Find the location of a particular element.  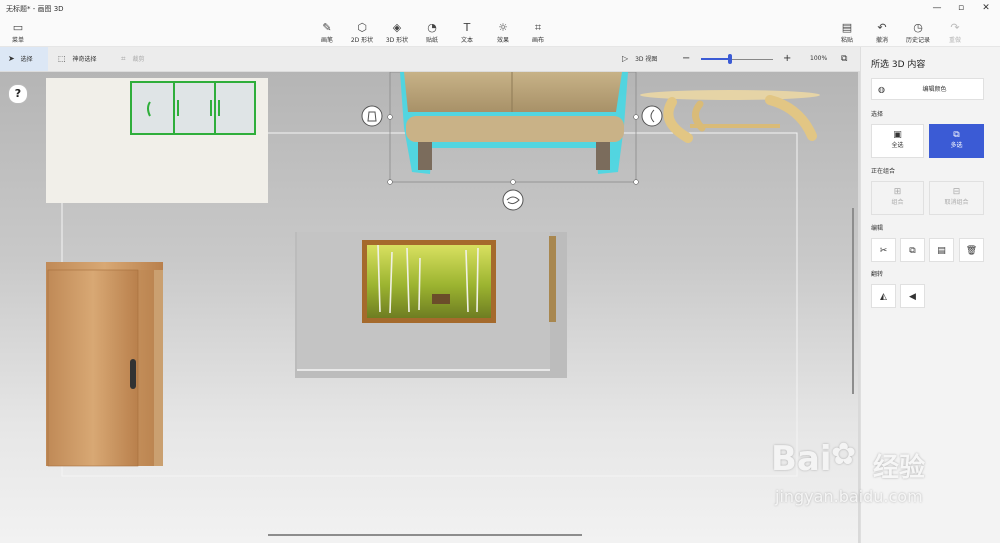

tool-effects: ☼ 效果 is located at coordinates (503, 33).